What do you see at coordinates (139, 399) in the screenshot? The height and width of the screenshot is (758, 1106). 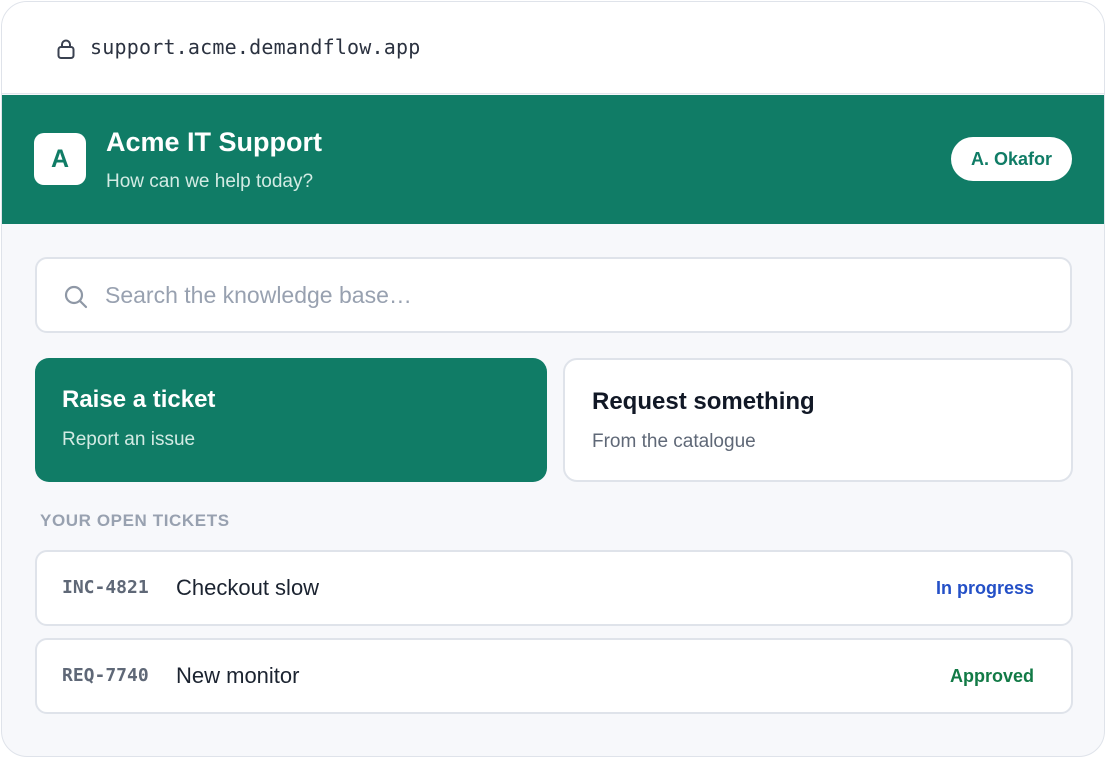 I see `raise-ticket-title: Raise a ticket` at bounding box center [139, 399].